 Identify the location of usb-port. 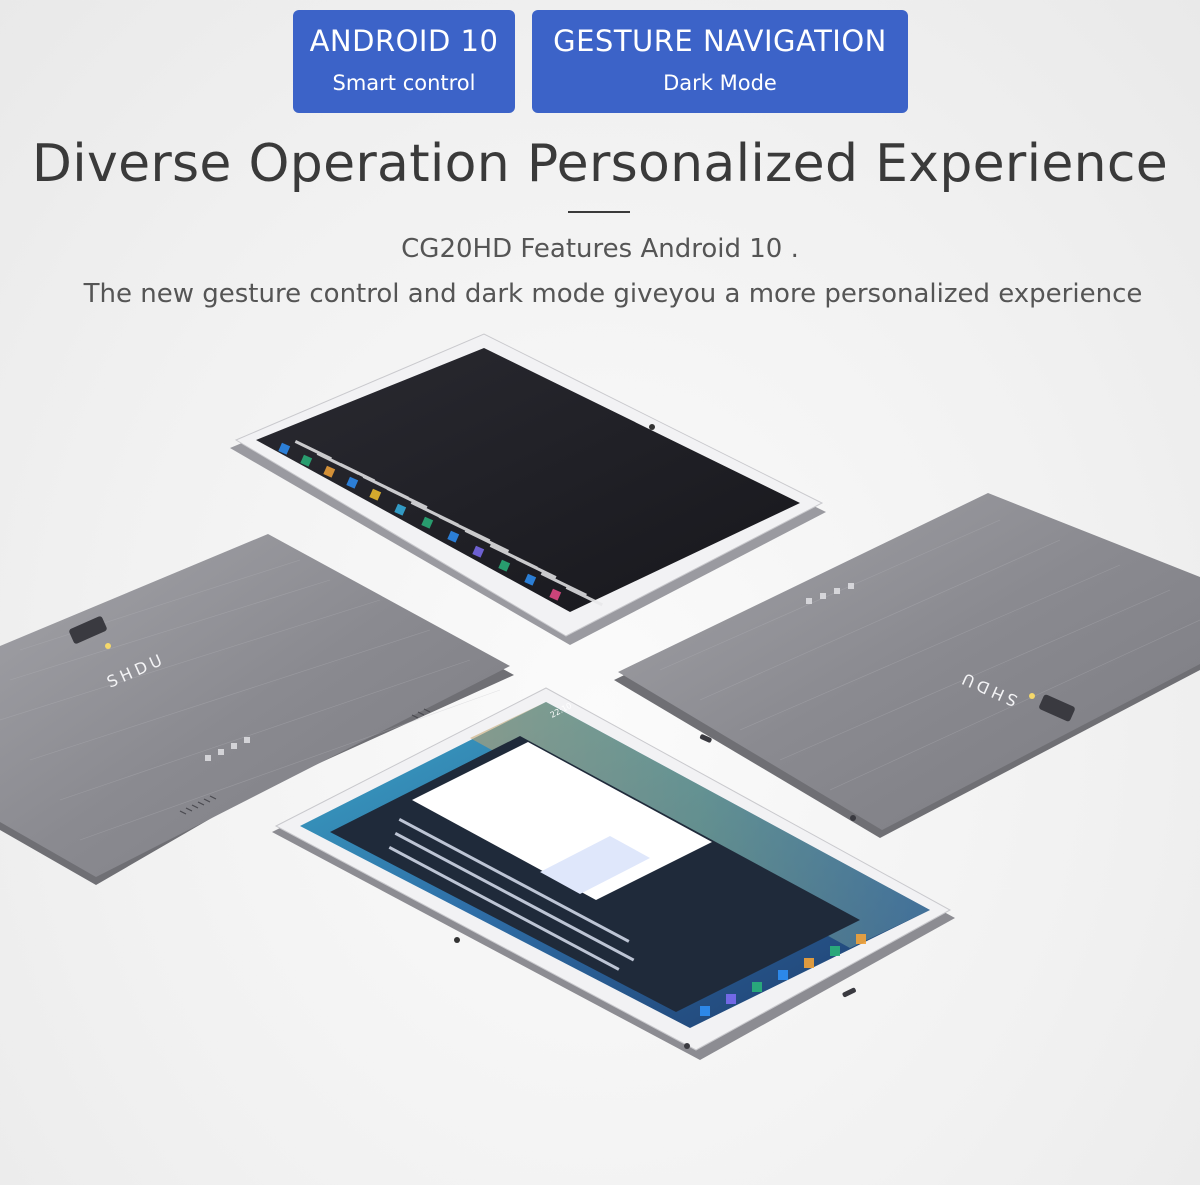
(849, 992).